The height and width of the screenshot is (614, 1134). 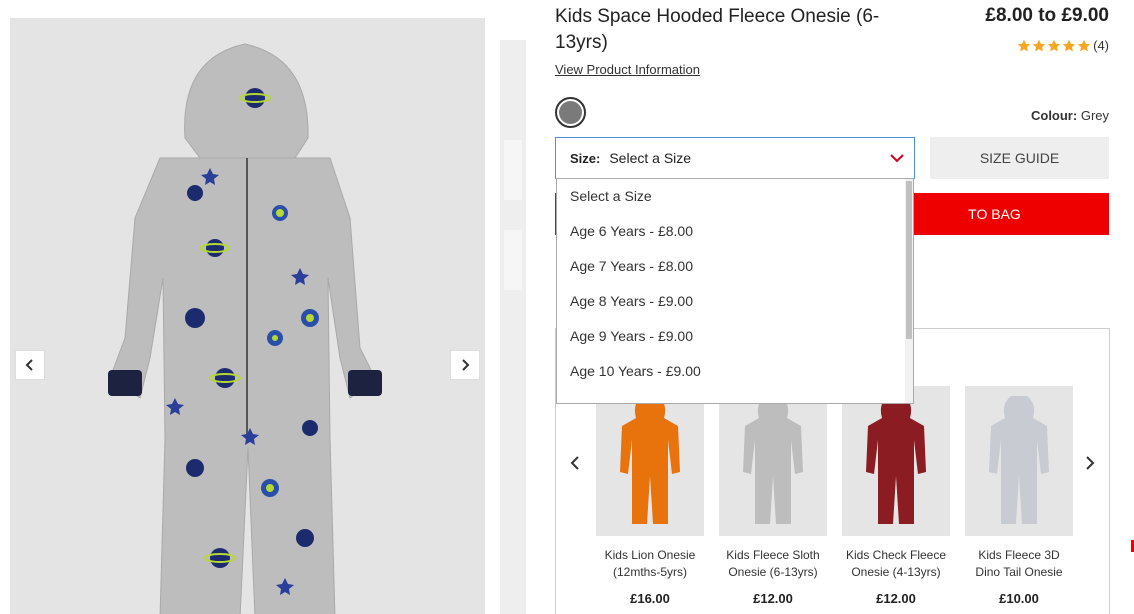 What do you see at coordinates (735, 371) in the screenshot?
I see `size-option: Age 10 Years - £9.00` at bounding box center [735, 371].